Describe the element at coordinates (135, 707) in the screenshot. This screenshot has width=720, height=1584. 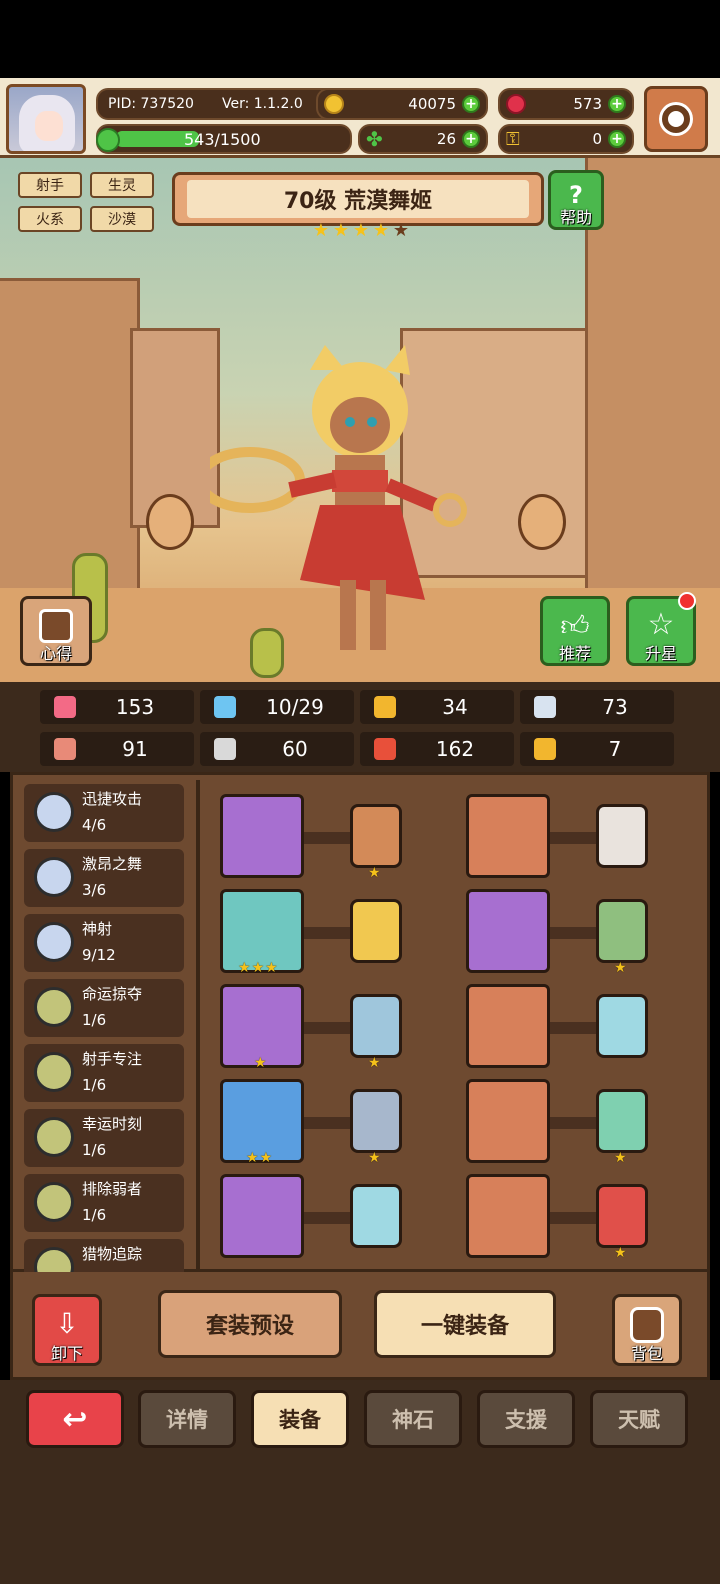
I see `stat-value: 153` at that location.